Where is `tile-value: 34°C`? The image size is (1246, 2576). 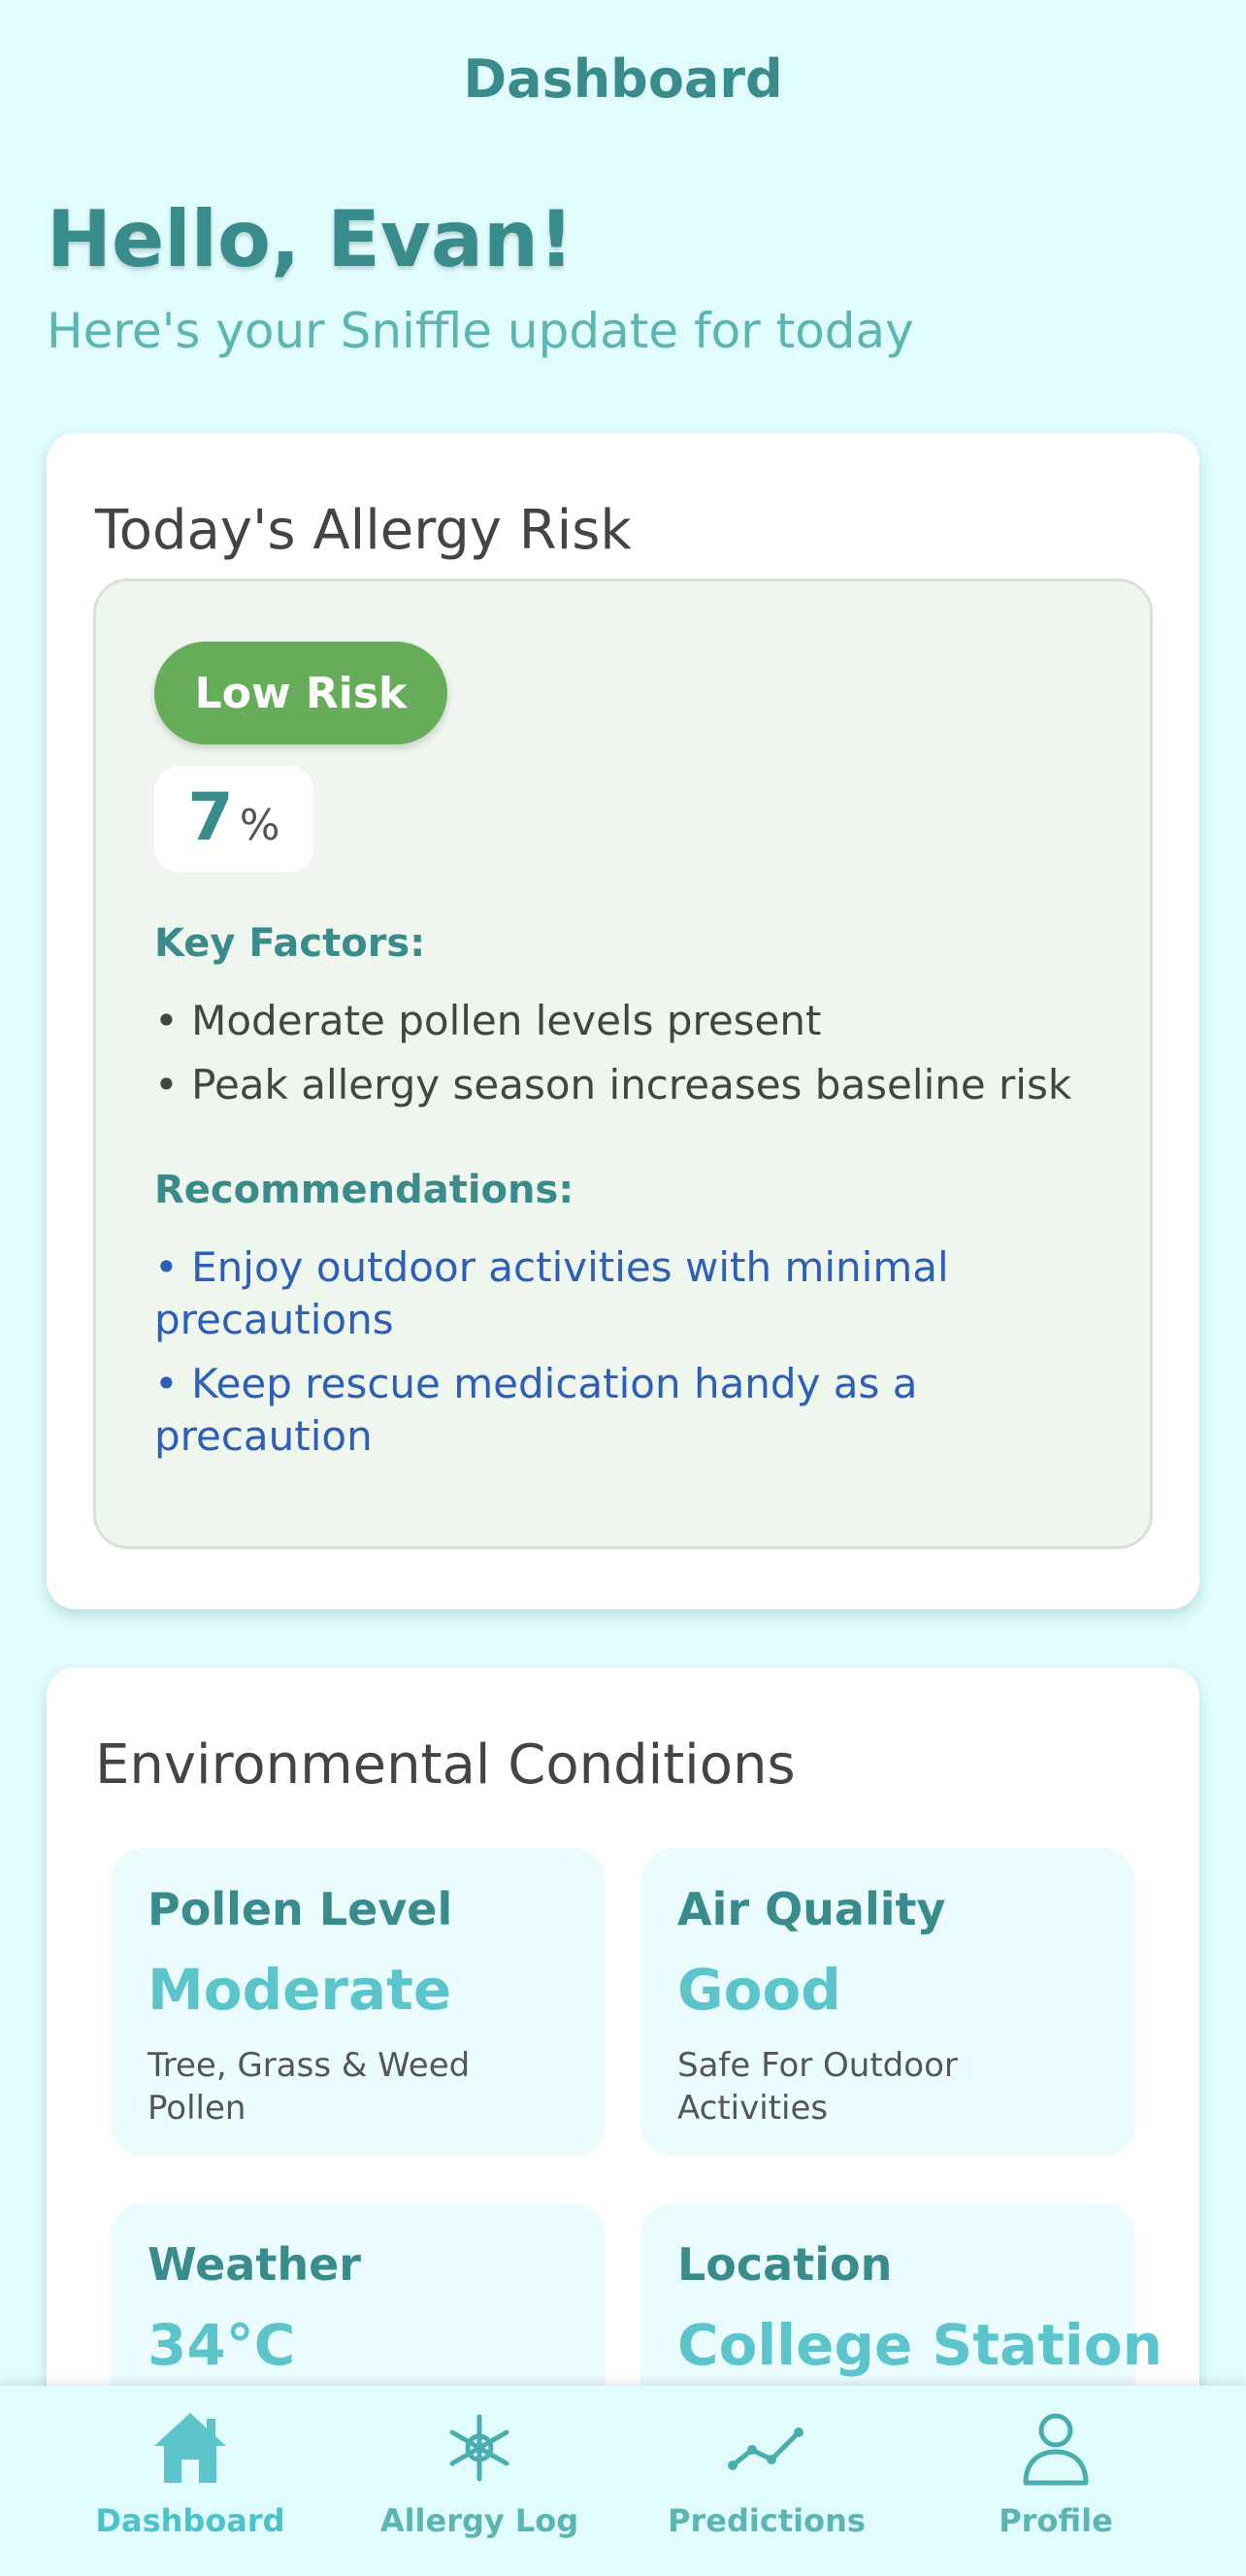
tile-value: 34°C is located at coordinates (222, 2345).